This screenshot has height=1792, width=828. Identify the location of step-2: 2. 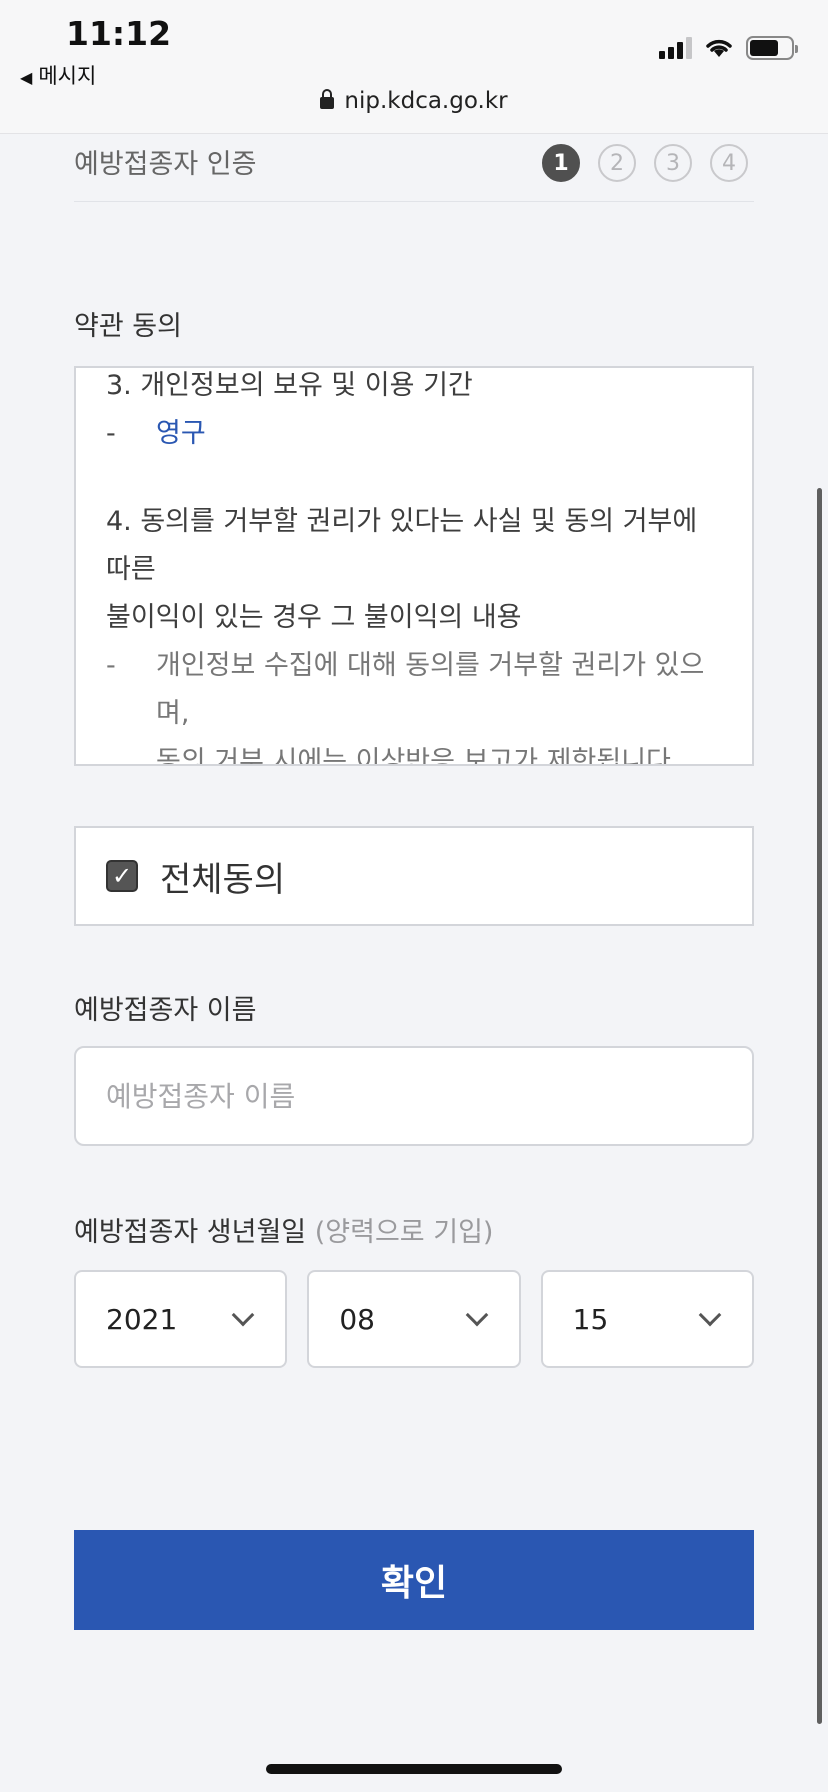
(617, 163).